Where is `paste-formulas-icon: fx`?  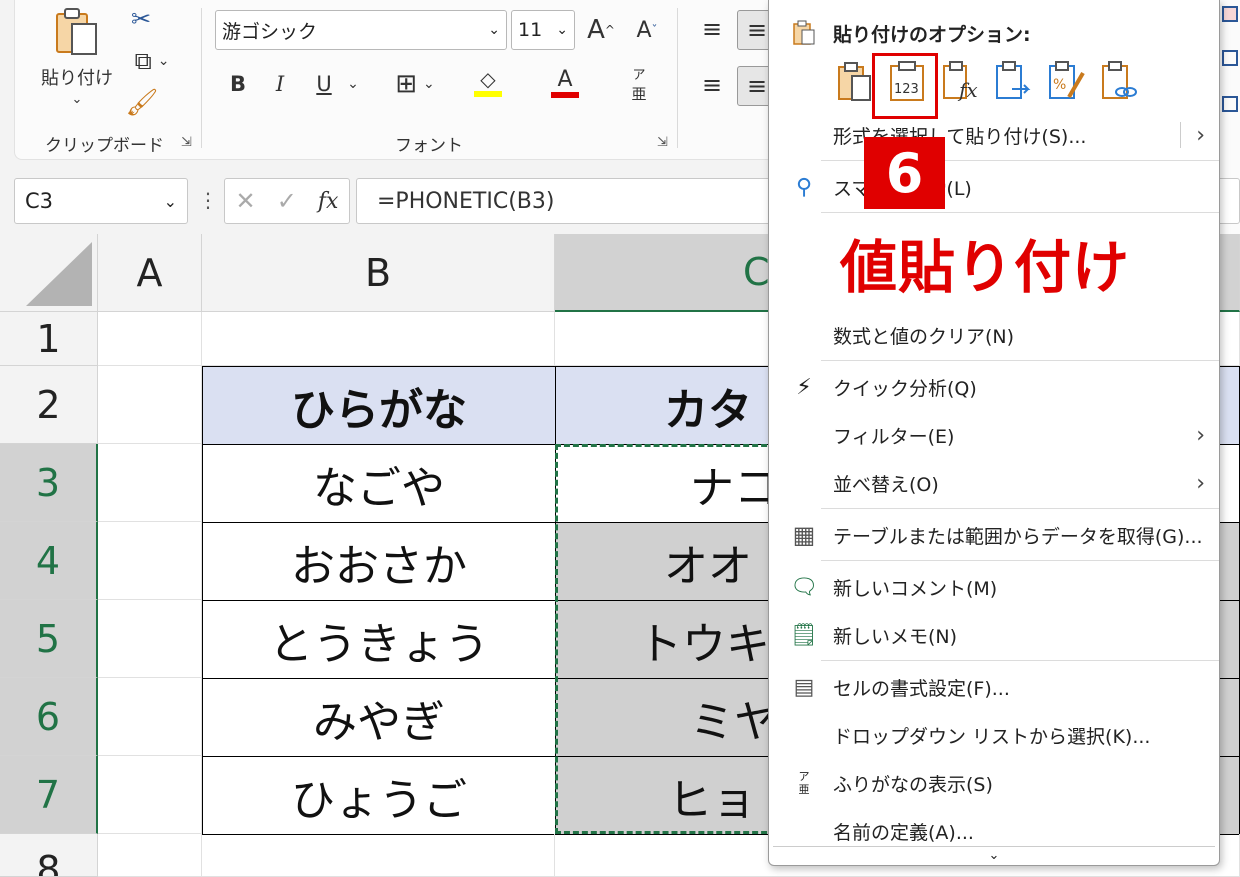 paste-formulas-icon: fx is located at coordinates (961, 81).